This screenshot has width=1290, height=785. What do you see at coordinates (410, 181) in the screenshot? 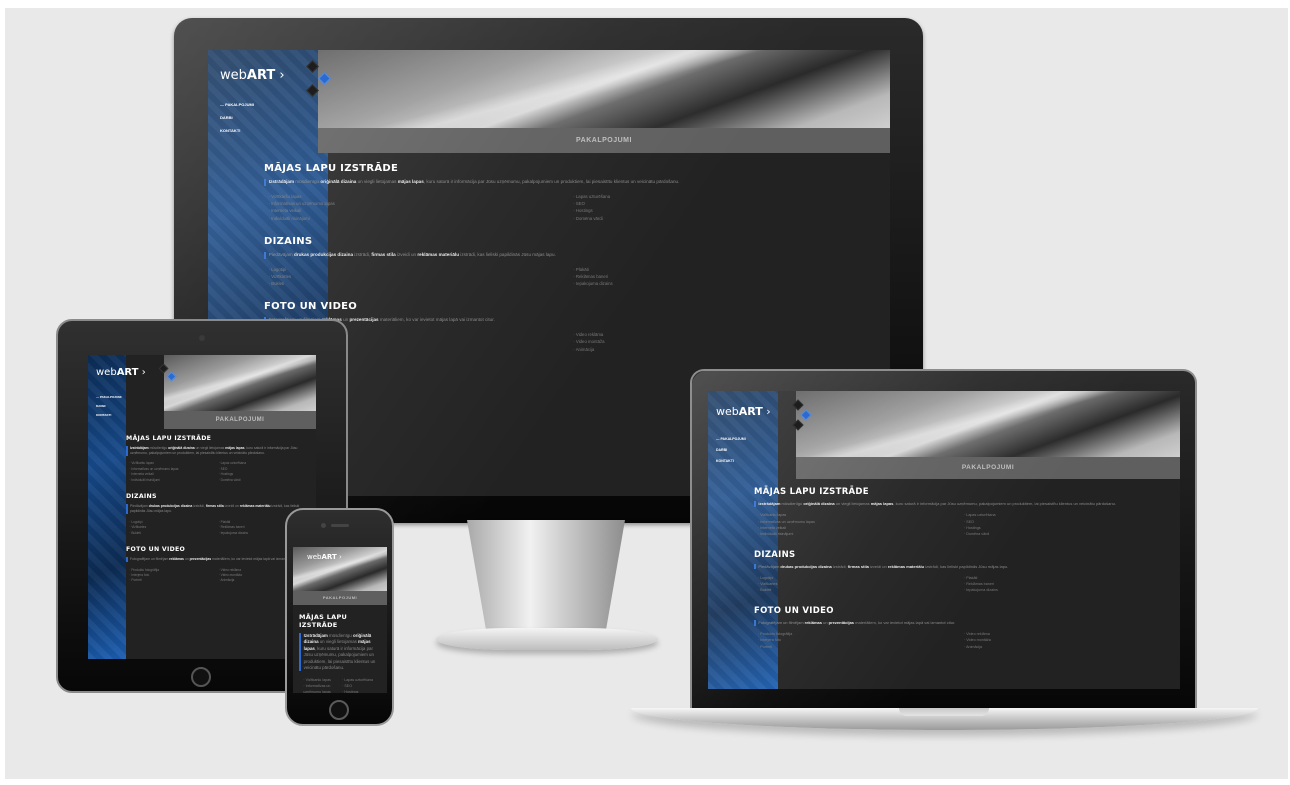
I see `intro-highlight-3: mājas lapas` at bounding box center [410, 181].